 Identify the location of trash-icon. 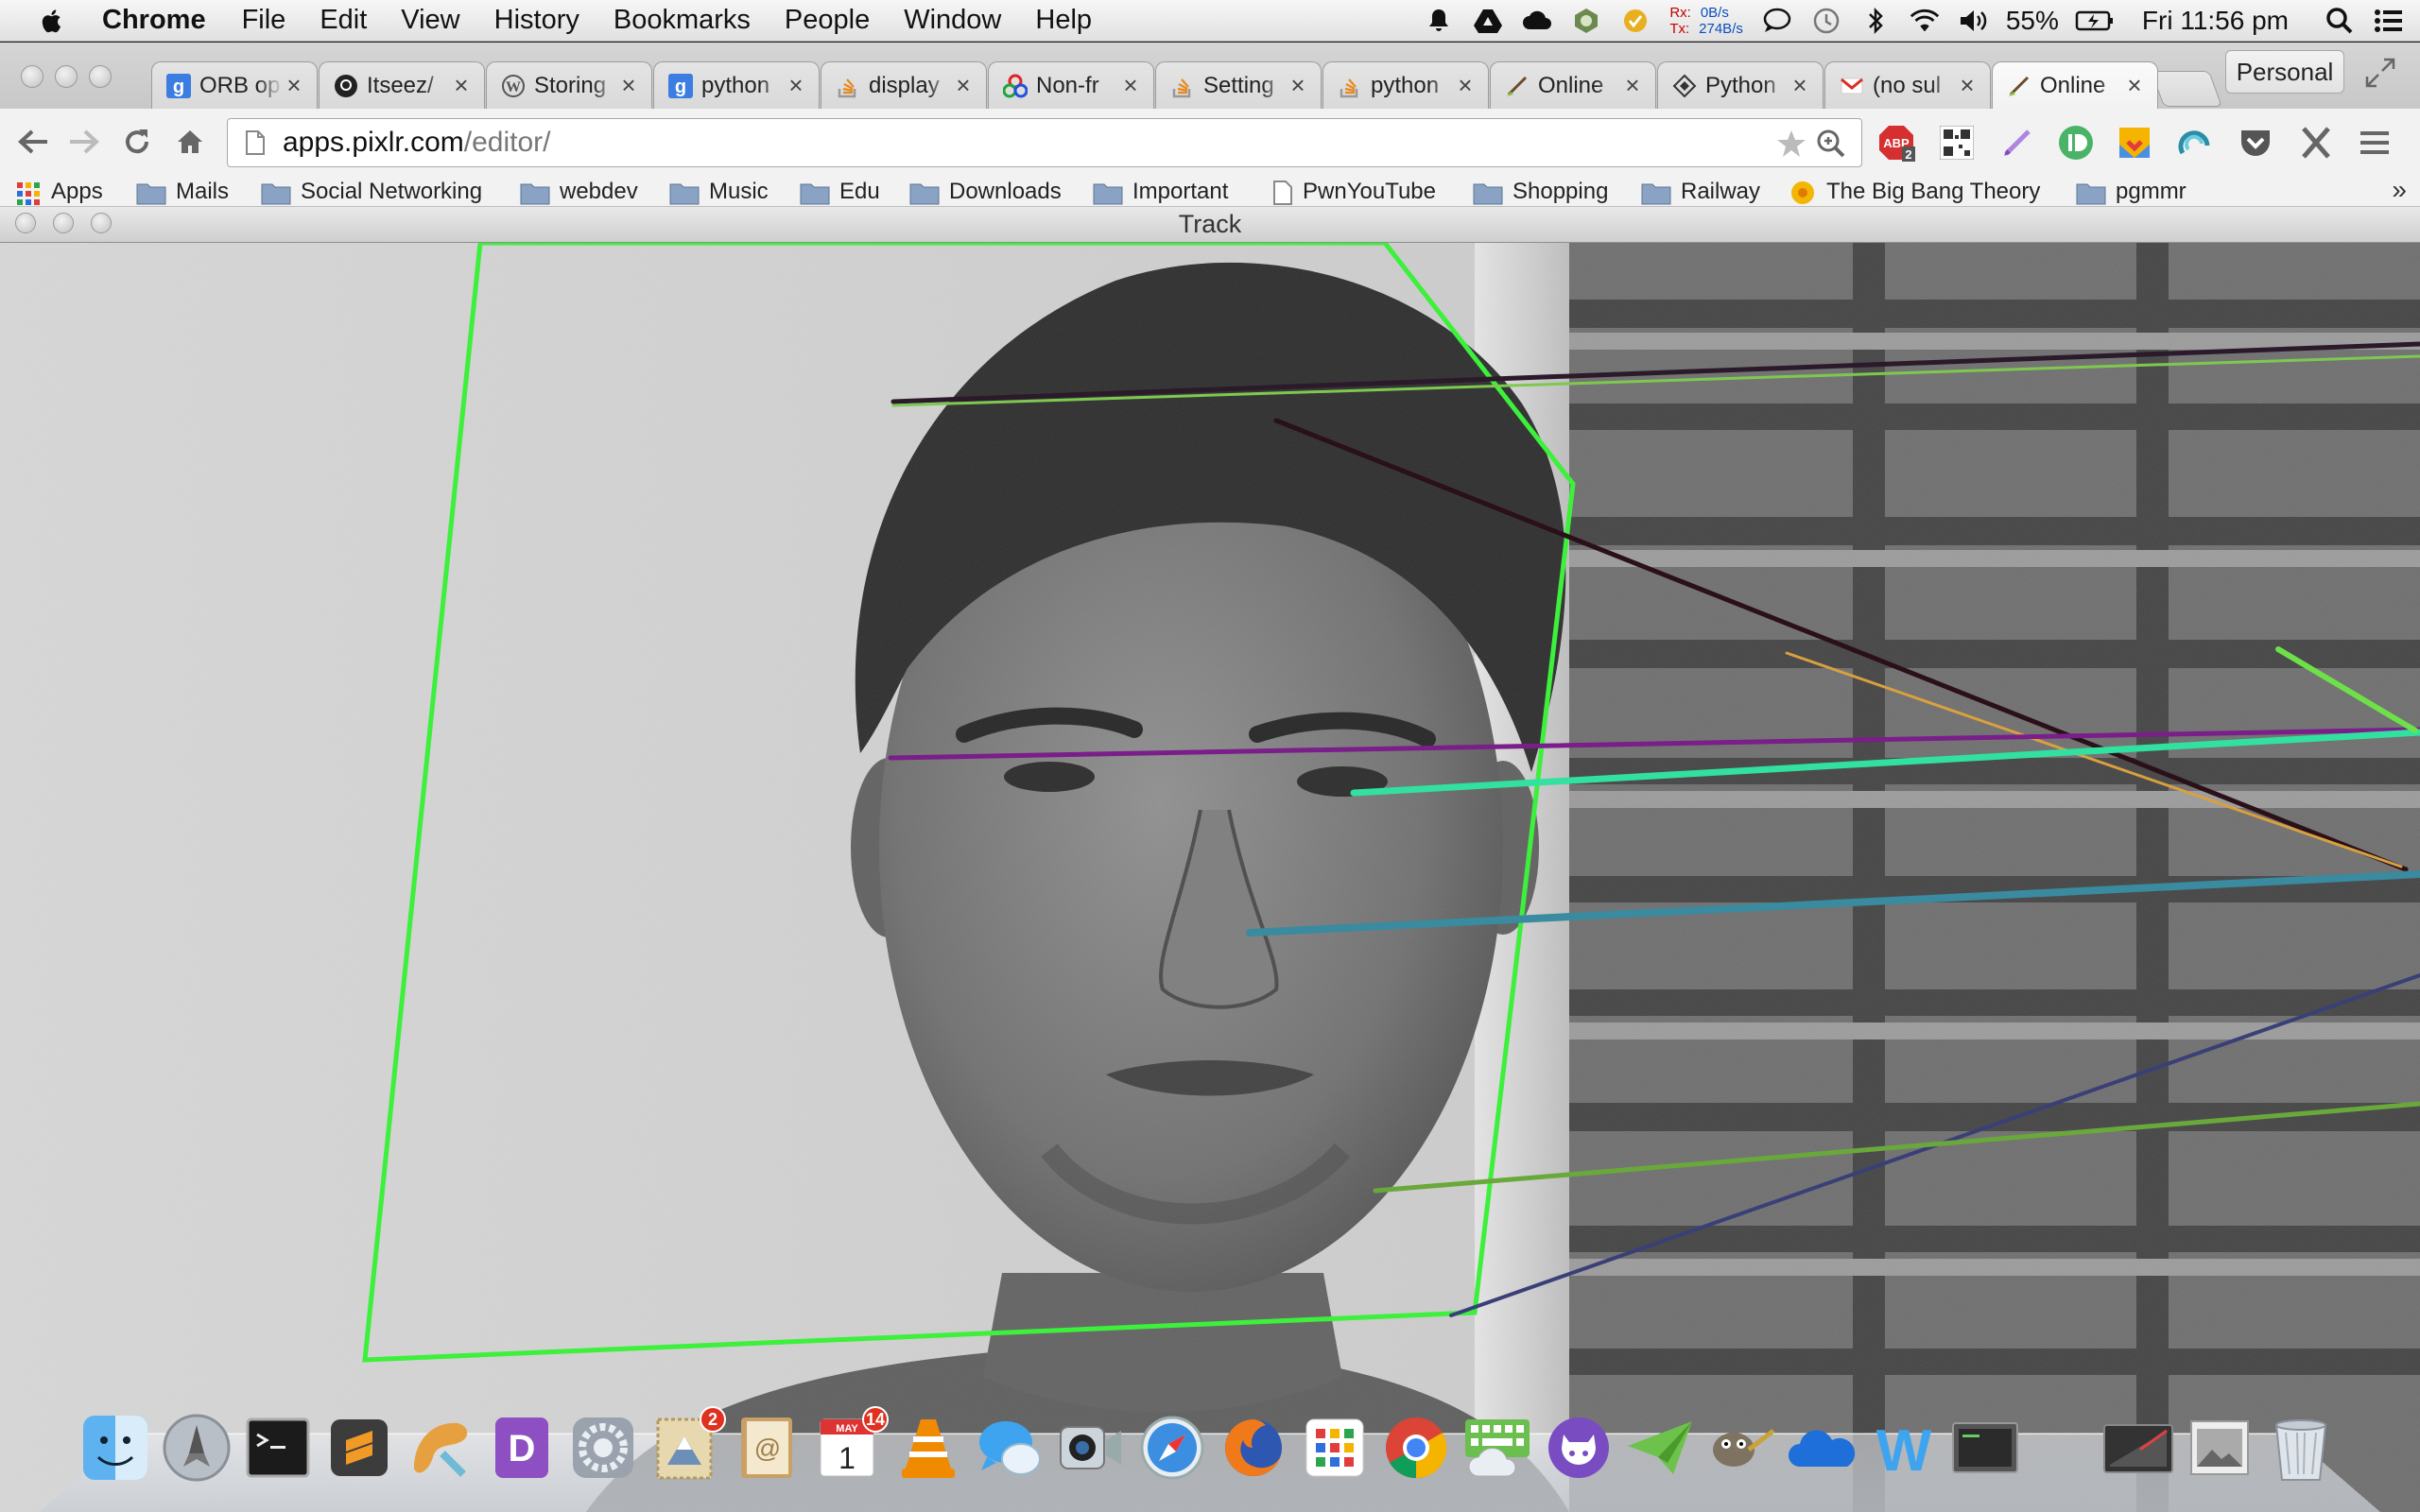
(2301, 1450).